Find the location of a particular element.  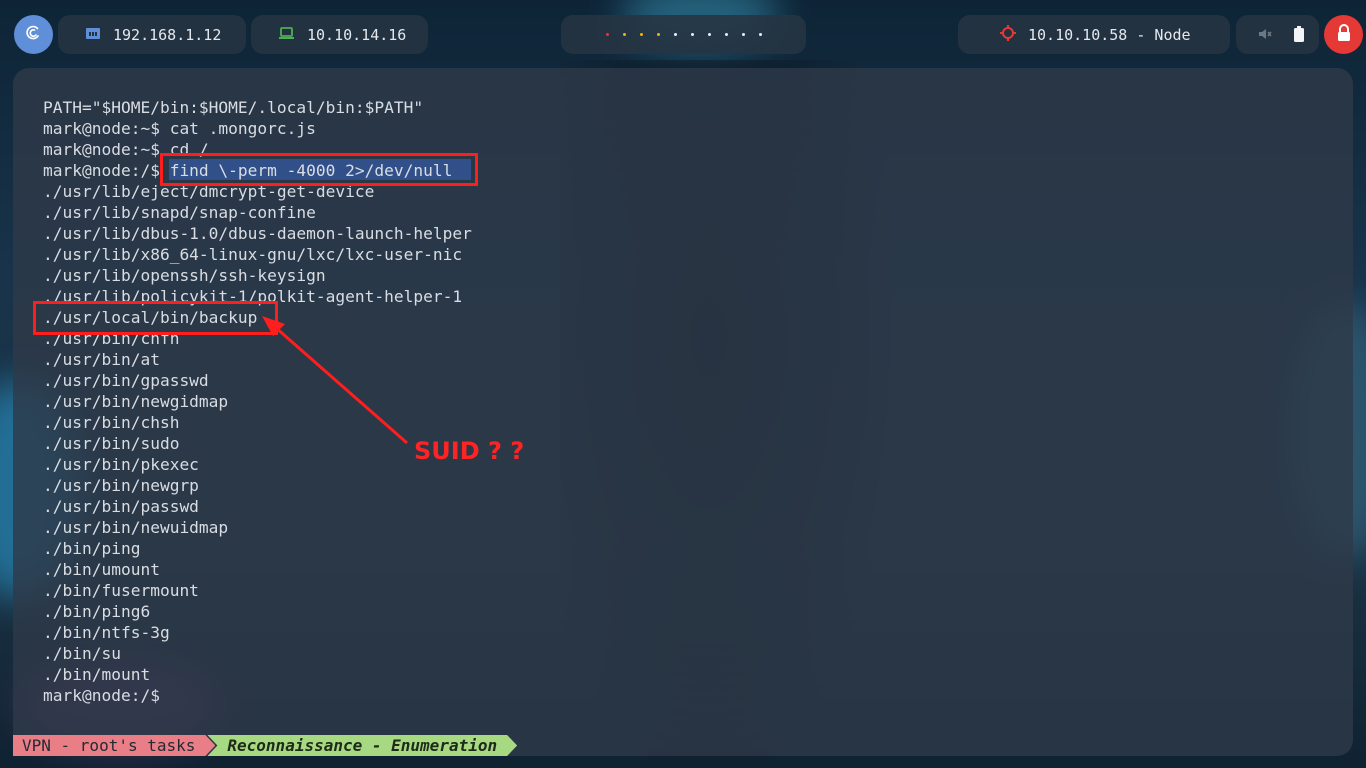

terminal-line: mark@node:/$ is located at coordinates (101, 695).